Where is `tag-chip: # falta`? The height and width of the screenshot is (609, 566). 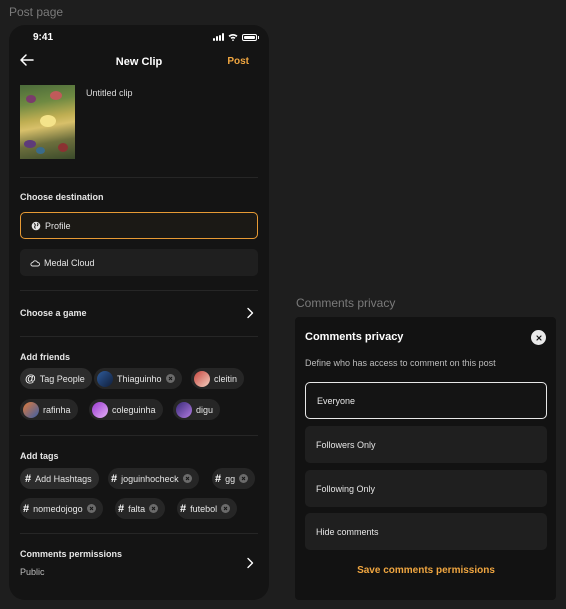 tag-chip: # falta is located at coordinates (140, 508).